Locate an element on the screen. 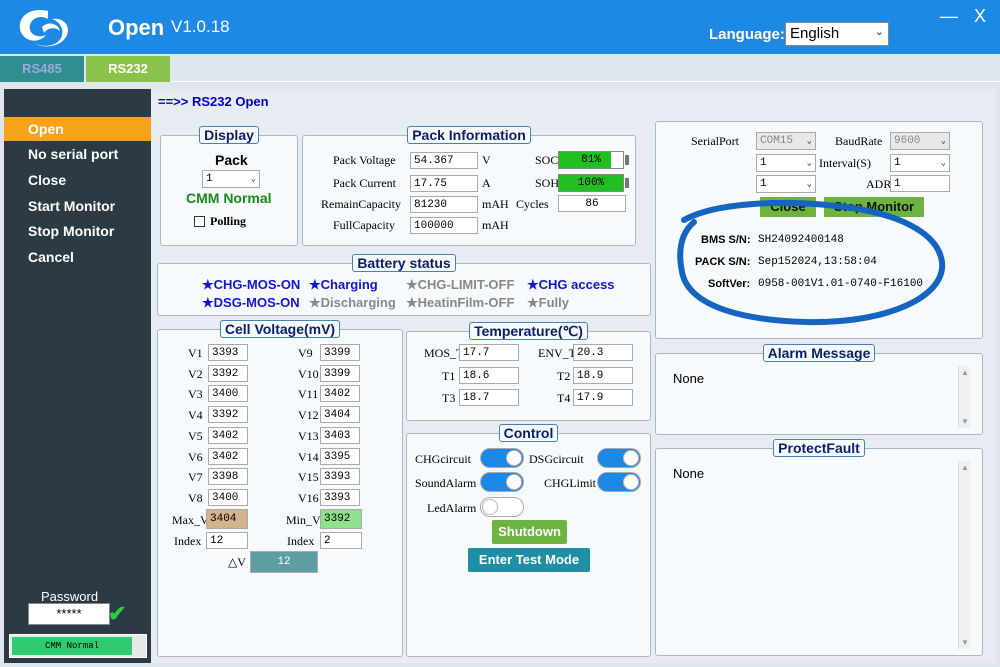 The width and height of the screenshot is (1000, 667). serial-port-select: COM15 ⌄ is located at coordinates (786, 141).